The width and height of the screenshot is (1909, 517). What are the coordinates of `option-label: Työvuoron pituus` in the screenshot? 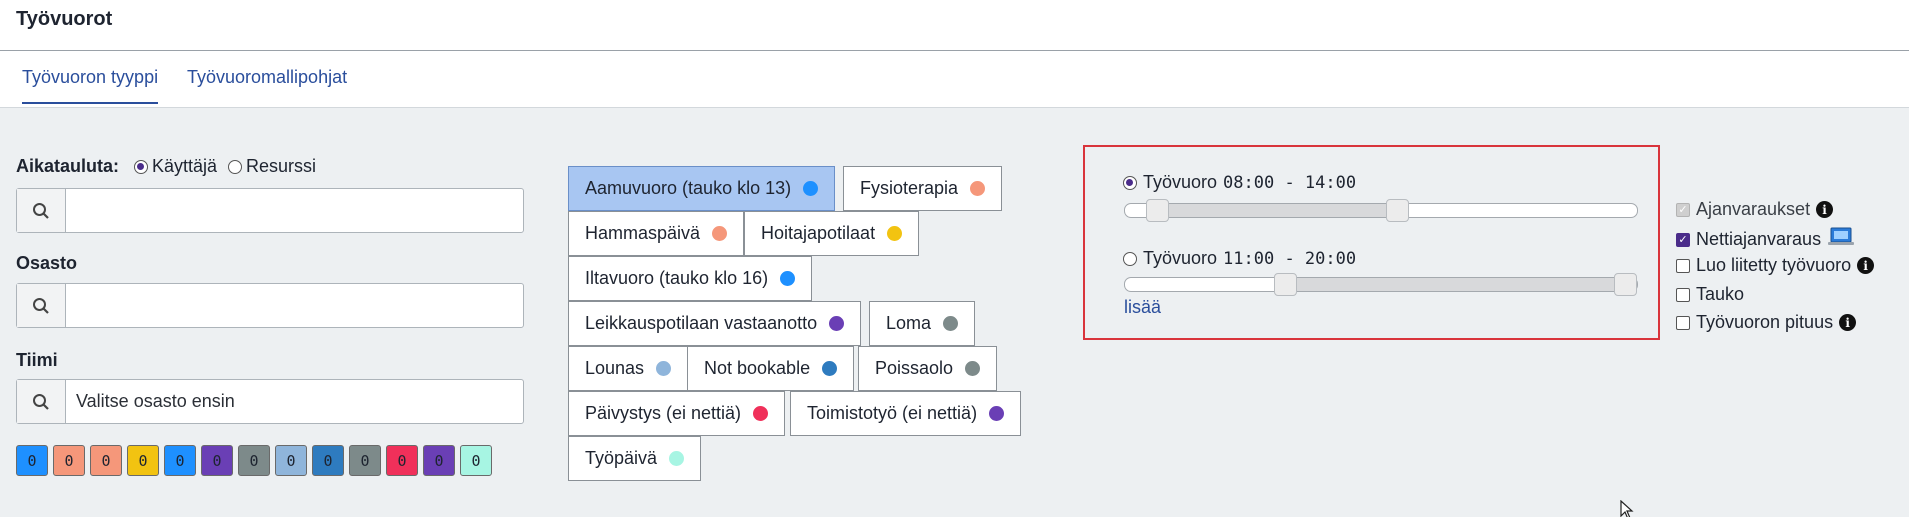 It's located at (1765, 322).